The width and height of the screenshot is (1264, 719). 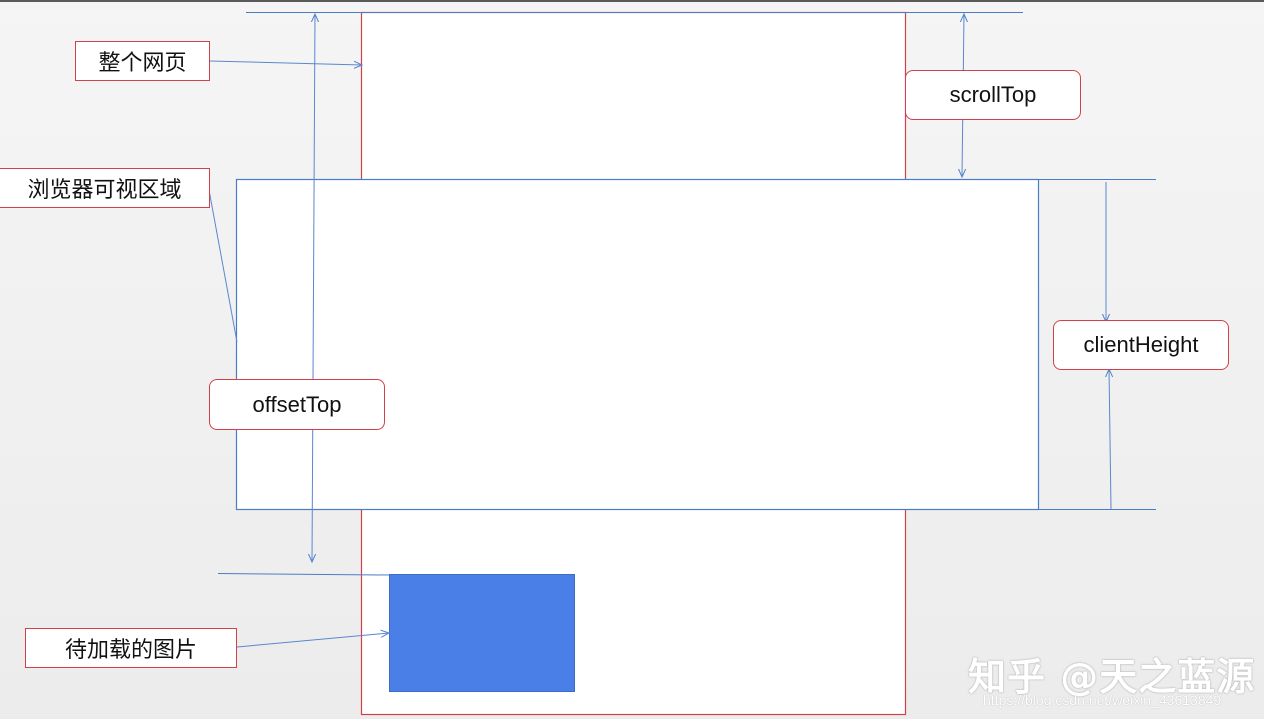 What do you see at coordinates (1141, 345) in the screenshot?
I see `client-height-label: clientHeight` at bounding box center [1141, 345].